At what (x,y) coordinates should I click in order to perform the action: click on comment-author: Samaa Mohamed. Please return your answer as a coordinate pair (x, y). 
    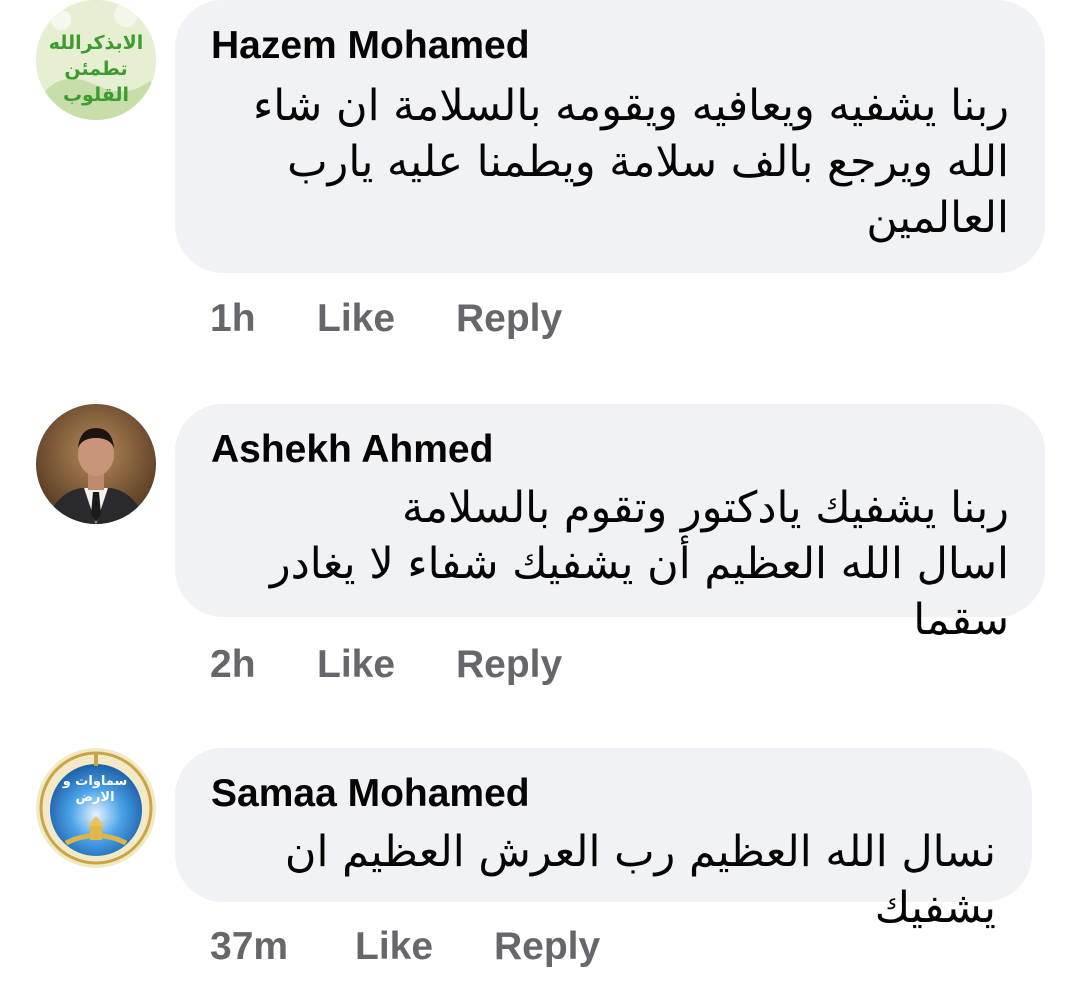
    Looking at the image, I should click on (370, 794).